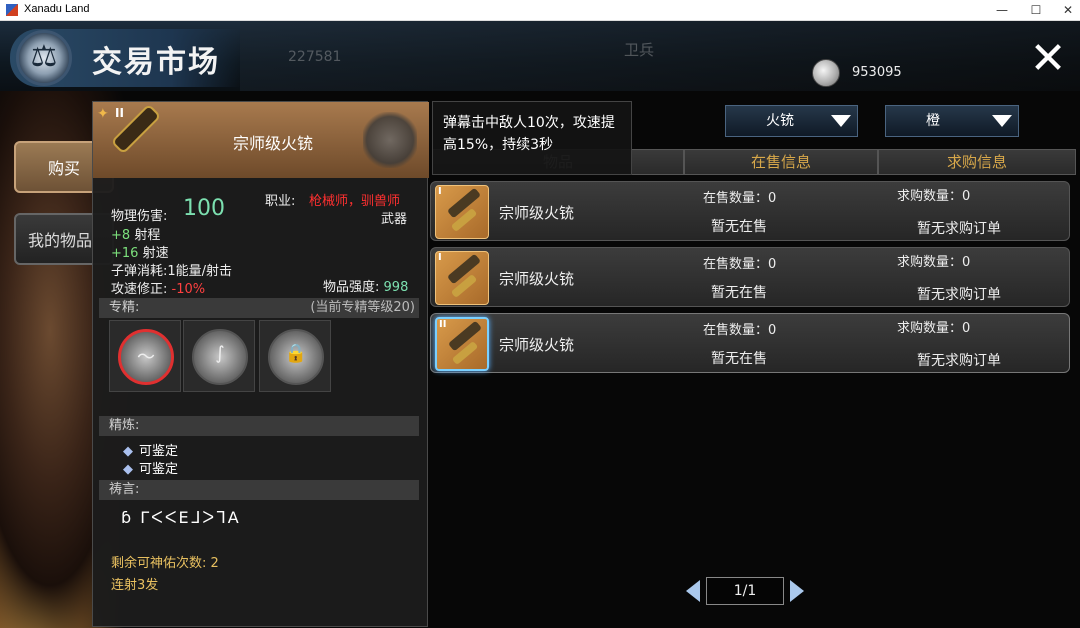 The image size is (1080, 628). I want to click on app-icon, so click(12, 10).